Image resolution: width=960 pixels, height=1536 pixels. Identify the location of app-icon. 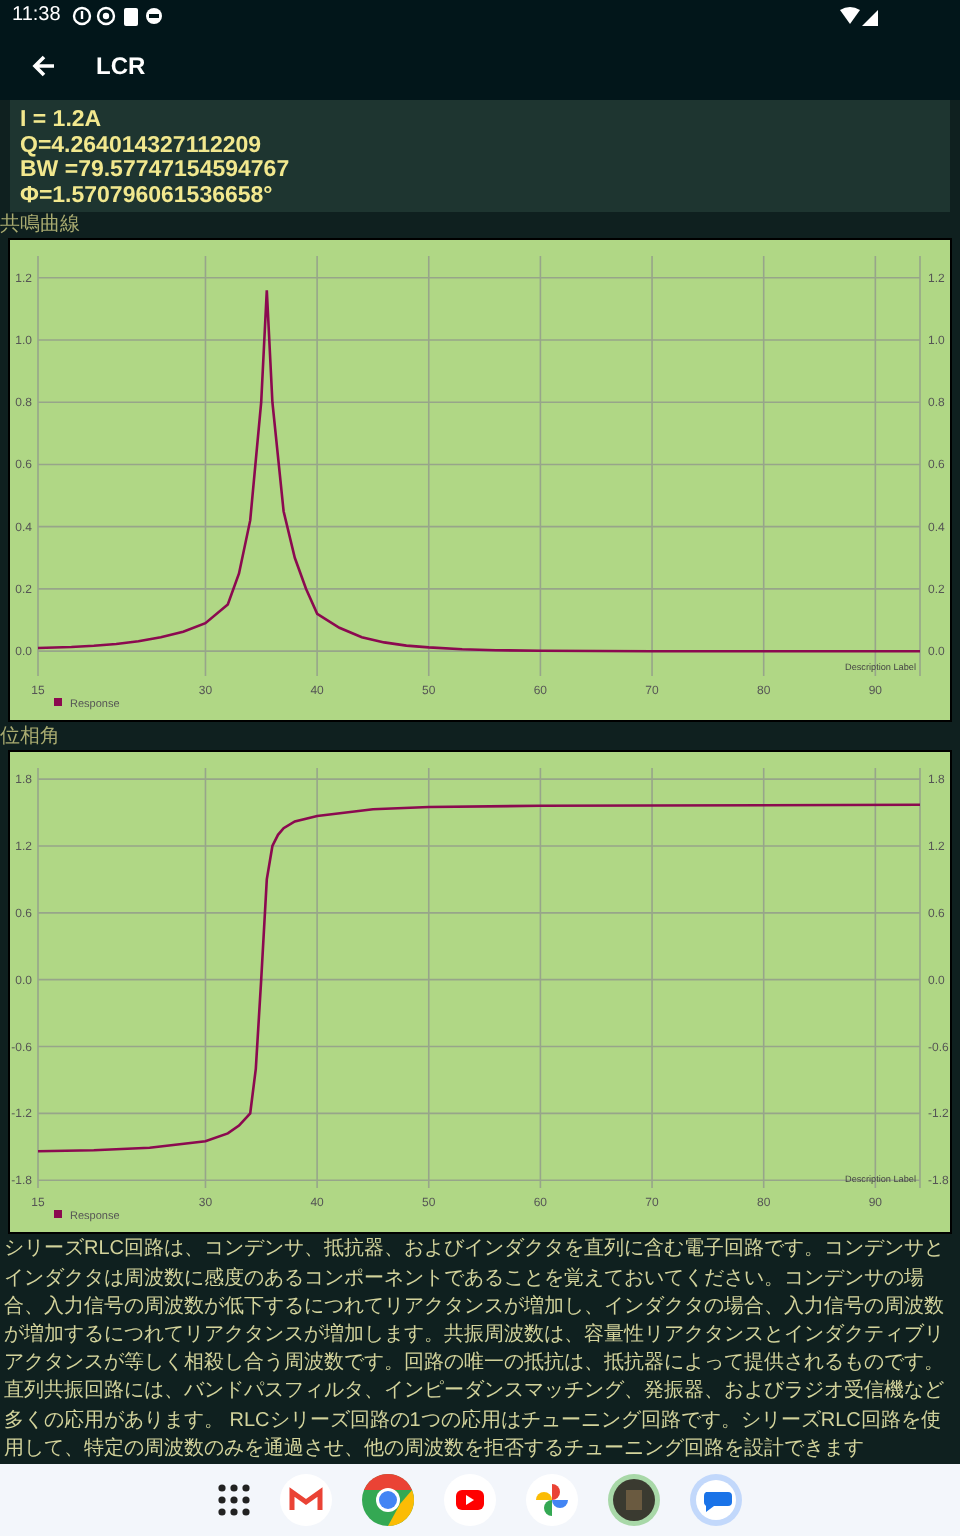
(634, 1500).